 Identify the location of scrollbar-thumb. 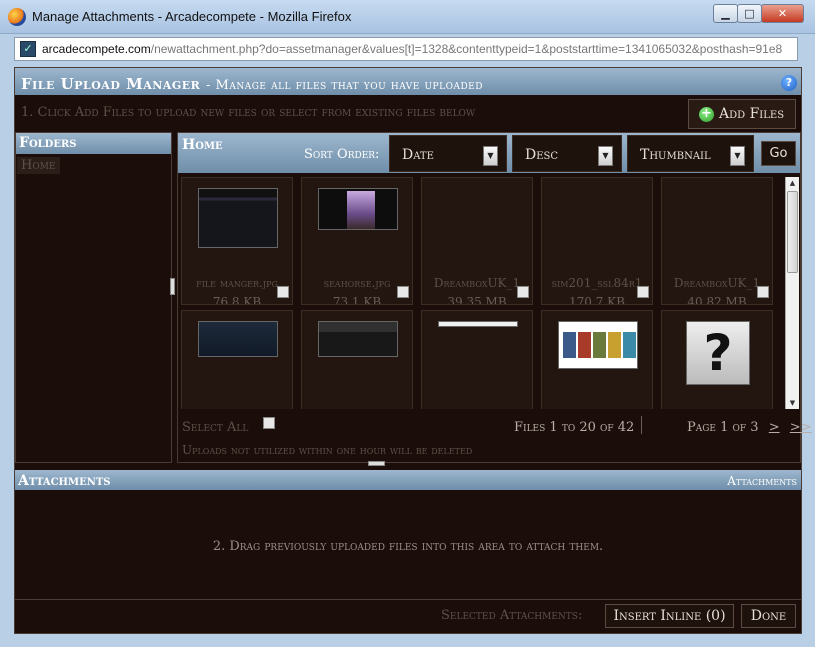
(792, 232).